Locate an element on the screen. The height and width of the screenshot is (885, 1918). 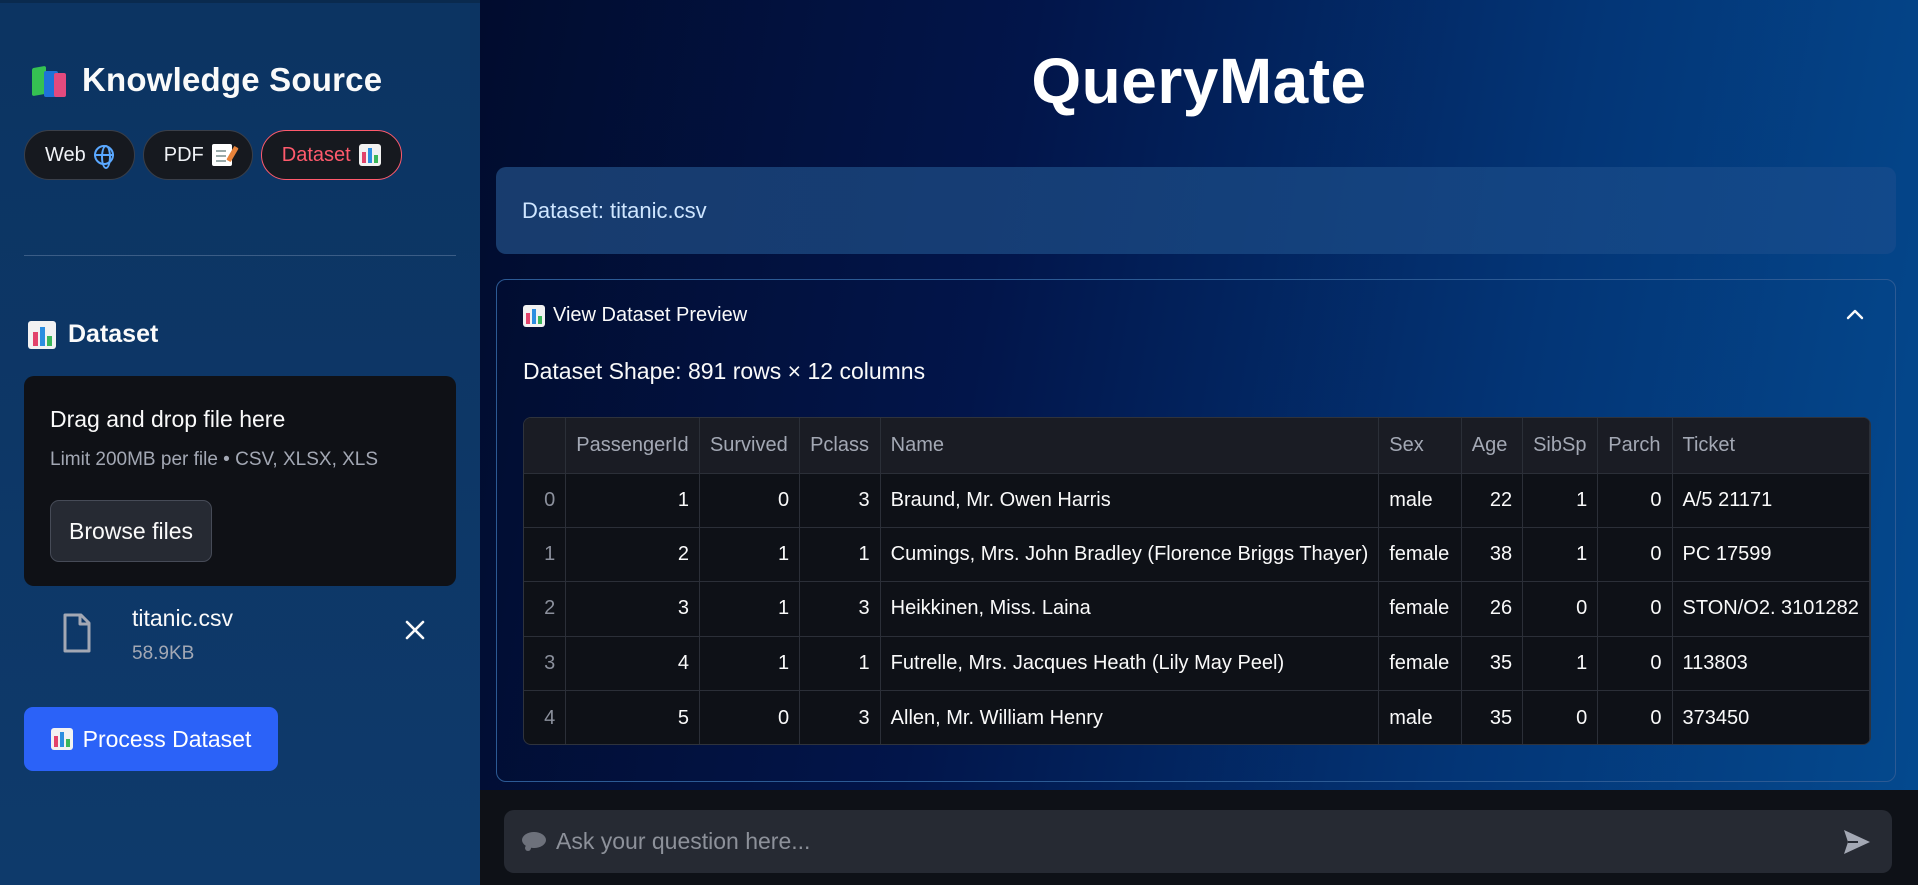
dropzone-title: Drag and drop file here is located at coordinates (168, 419).